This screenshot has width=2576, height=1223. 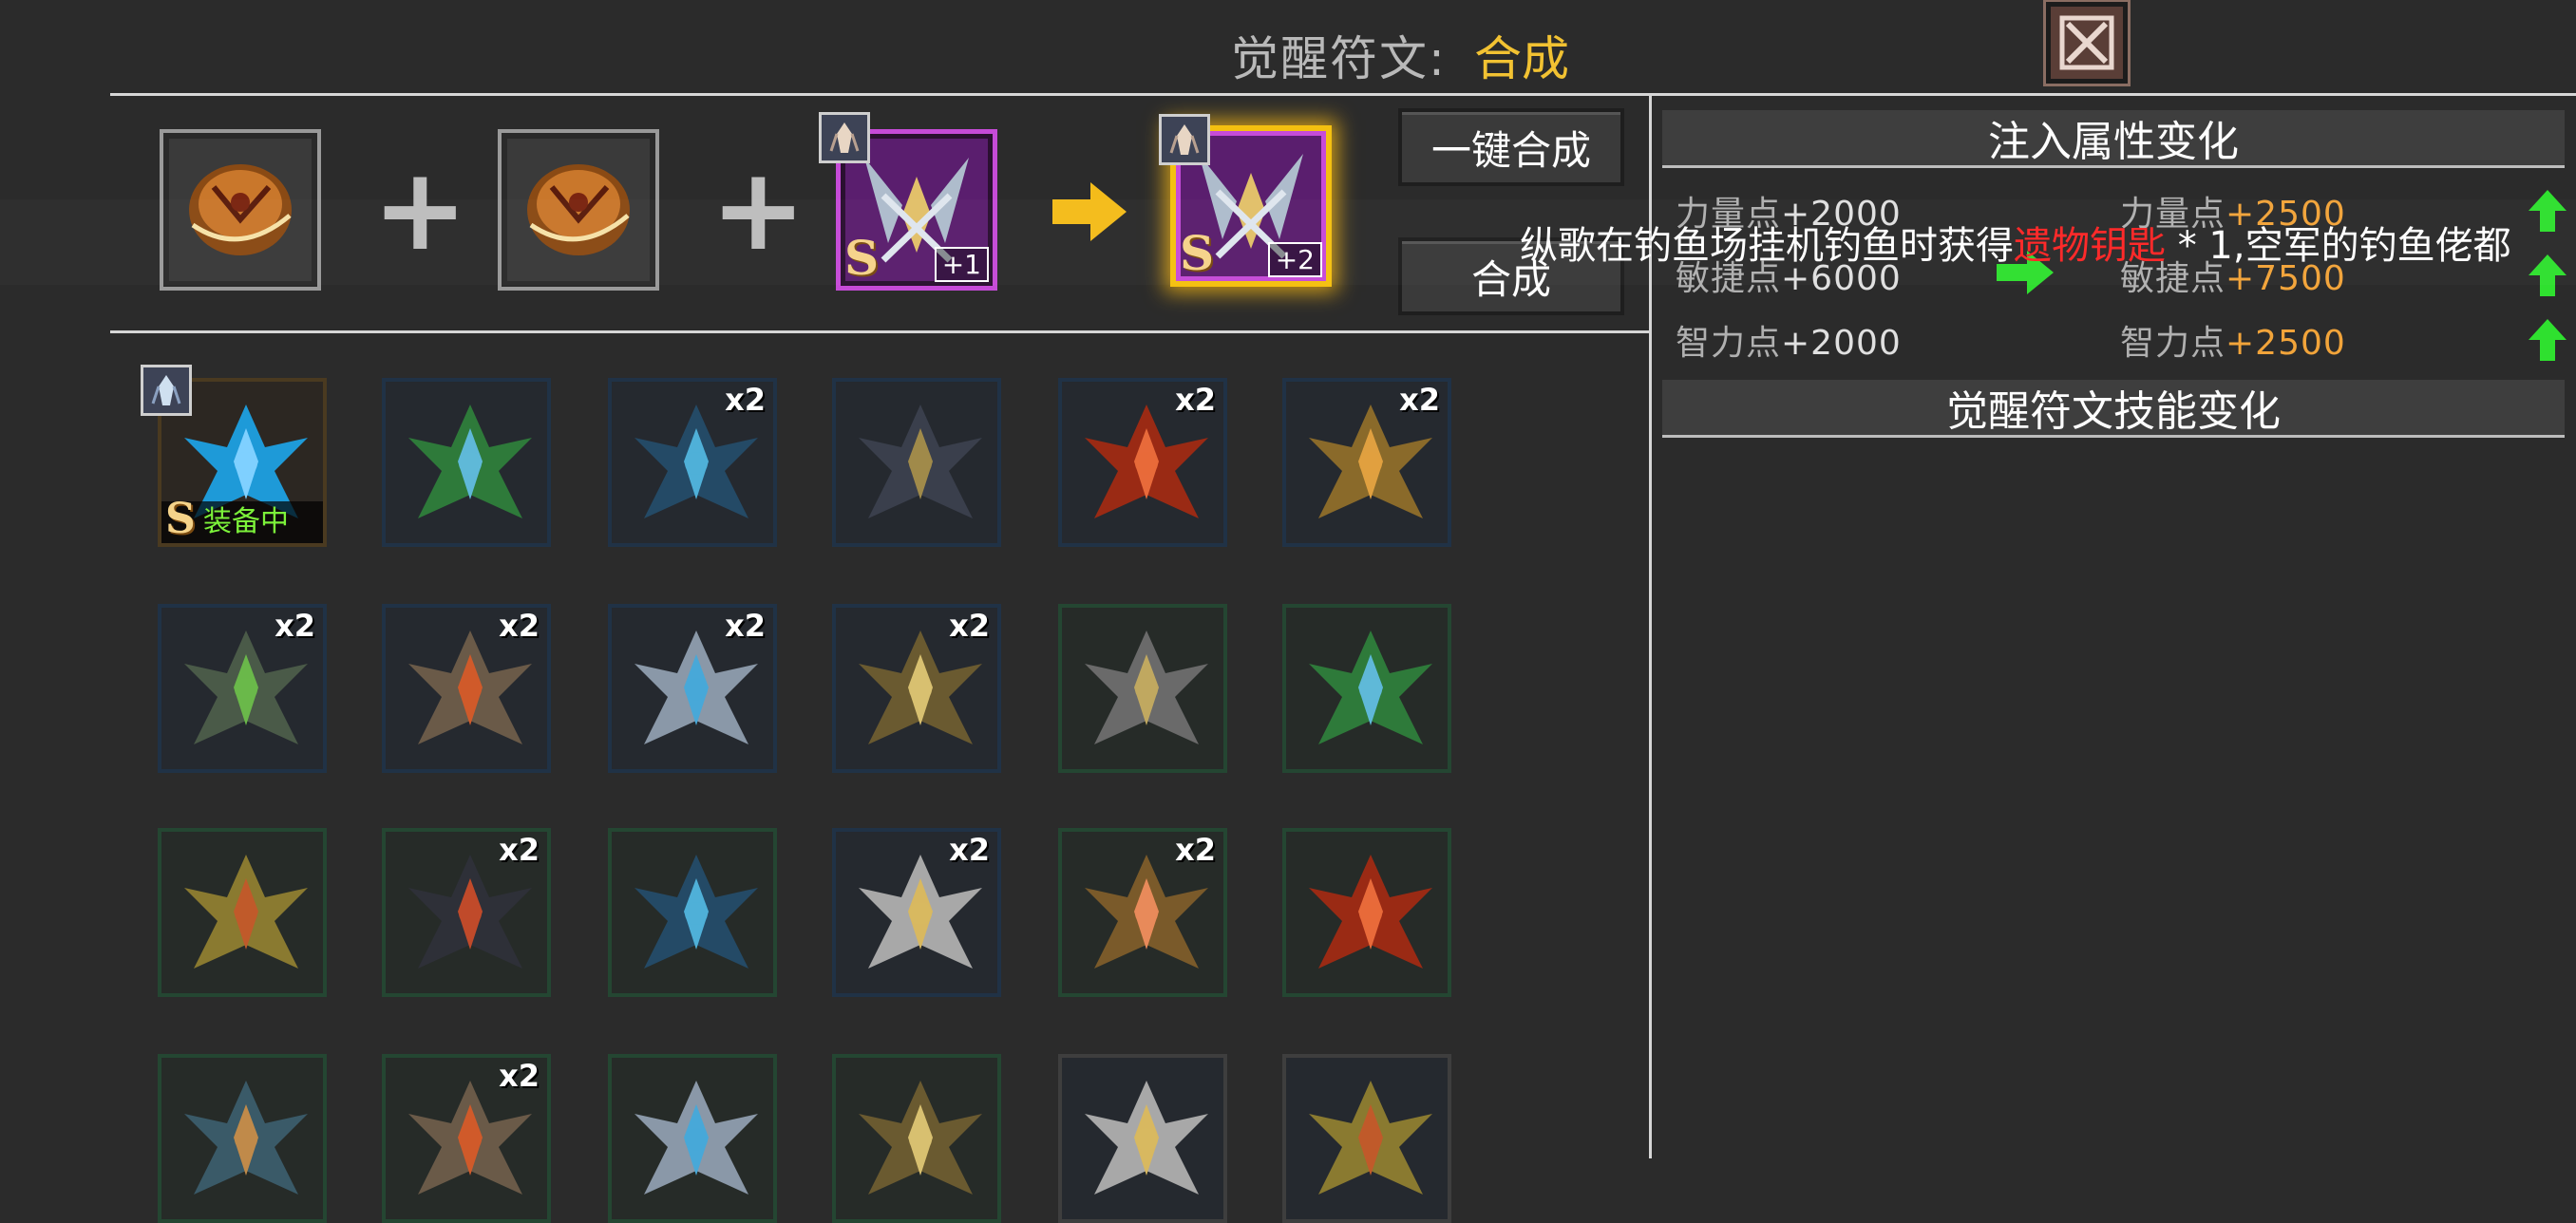 What do you see at coordinates (920, 461) in the screenshot?
I see `dark-shield-rune-icon` at bounding box center [920, 461].